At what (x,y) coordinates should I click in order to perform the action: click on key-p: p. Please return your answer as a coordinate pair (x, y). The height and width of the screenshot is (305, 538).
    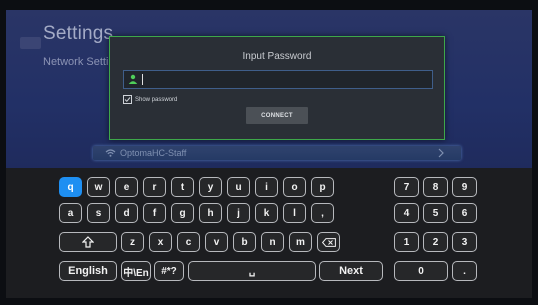
    Looking at the image, I should click on (322, 187).